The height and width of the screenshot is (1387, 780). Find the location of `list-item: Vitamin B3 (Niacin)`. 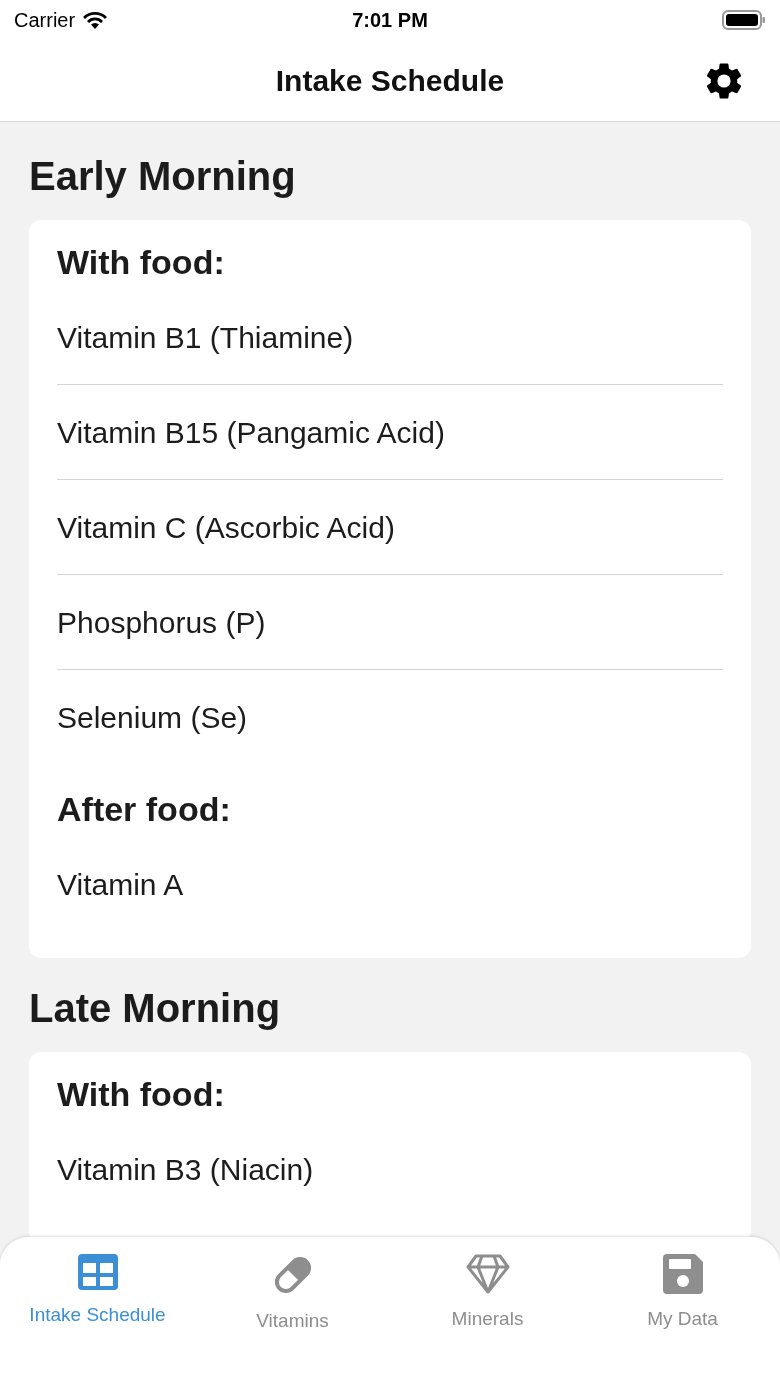

list-item: Vitamin B3 (Niacin) is located at coordinates (185, 1169).